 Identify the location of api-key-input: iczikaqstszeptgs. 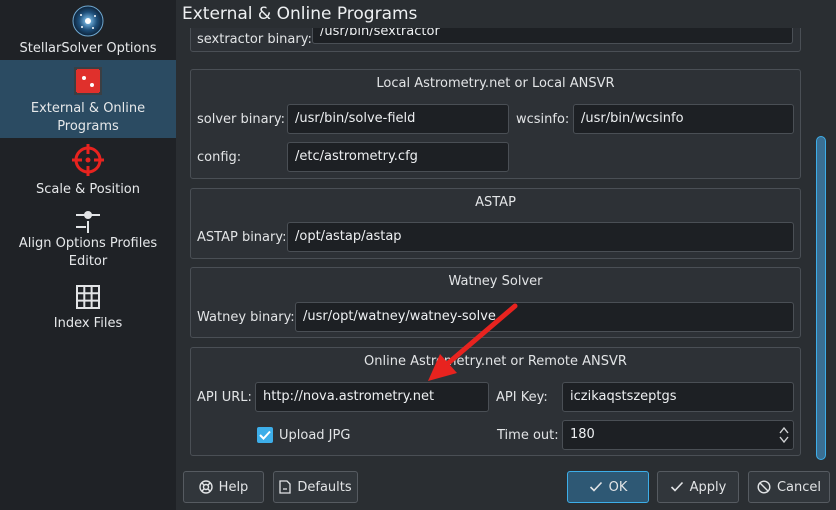
(678, 397).